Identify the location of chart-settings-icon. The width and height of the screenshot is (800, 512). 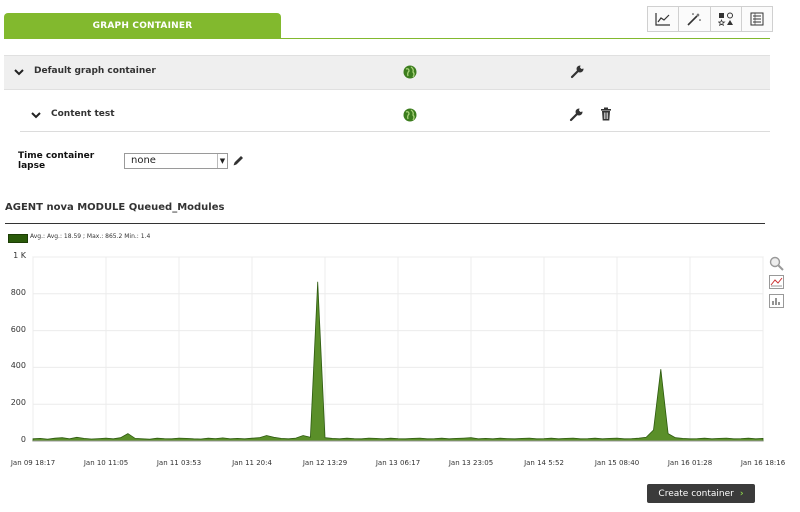
(776, 301).